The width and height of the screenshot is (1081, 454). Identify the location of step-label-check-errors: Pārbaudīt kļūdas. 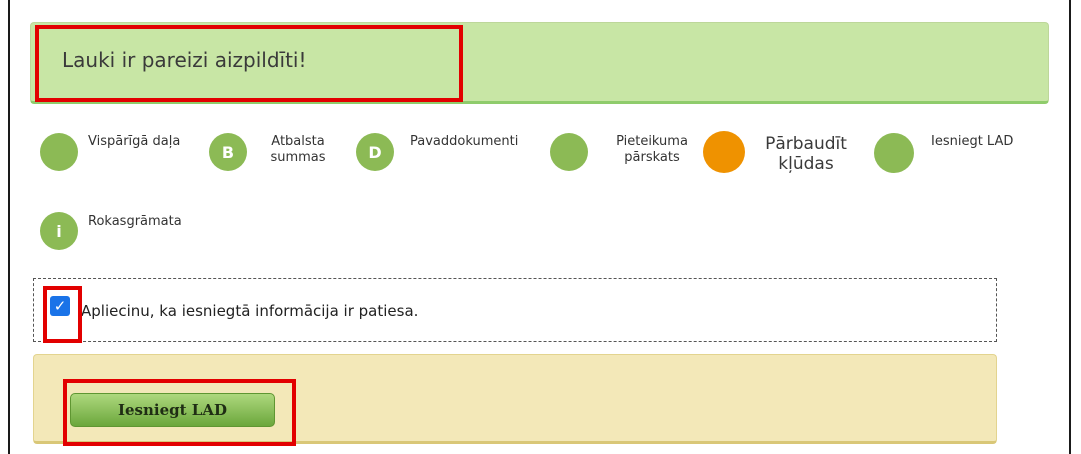
(806, 154).